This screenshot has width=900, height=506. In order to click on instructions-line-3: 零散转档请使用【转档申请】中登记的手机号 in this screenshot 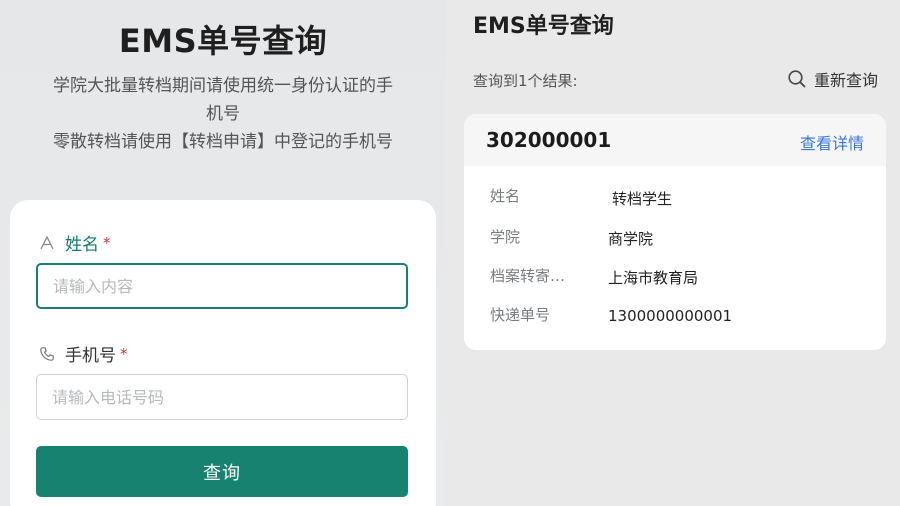, I will do `click(223, 142)`.